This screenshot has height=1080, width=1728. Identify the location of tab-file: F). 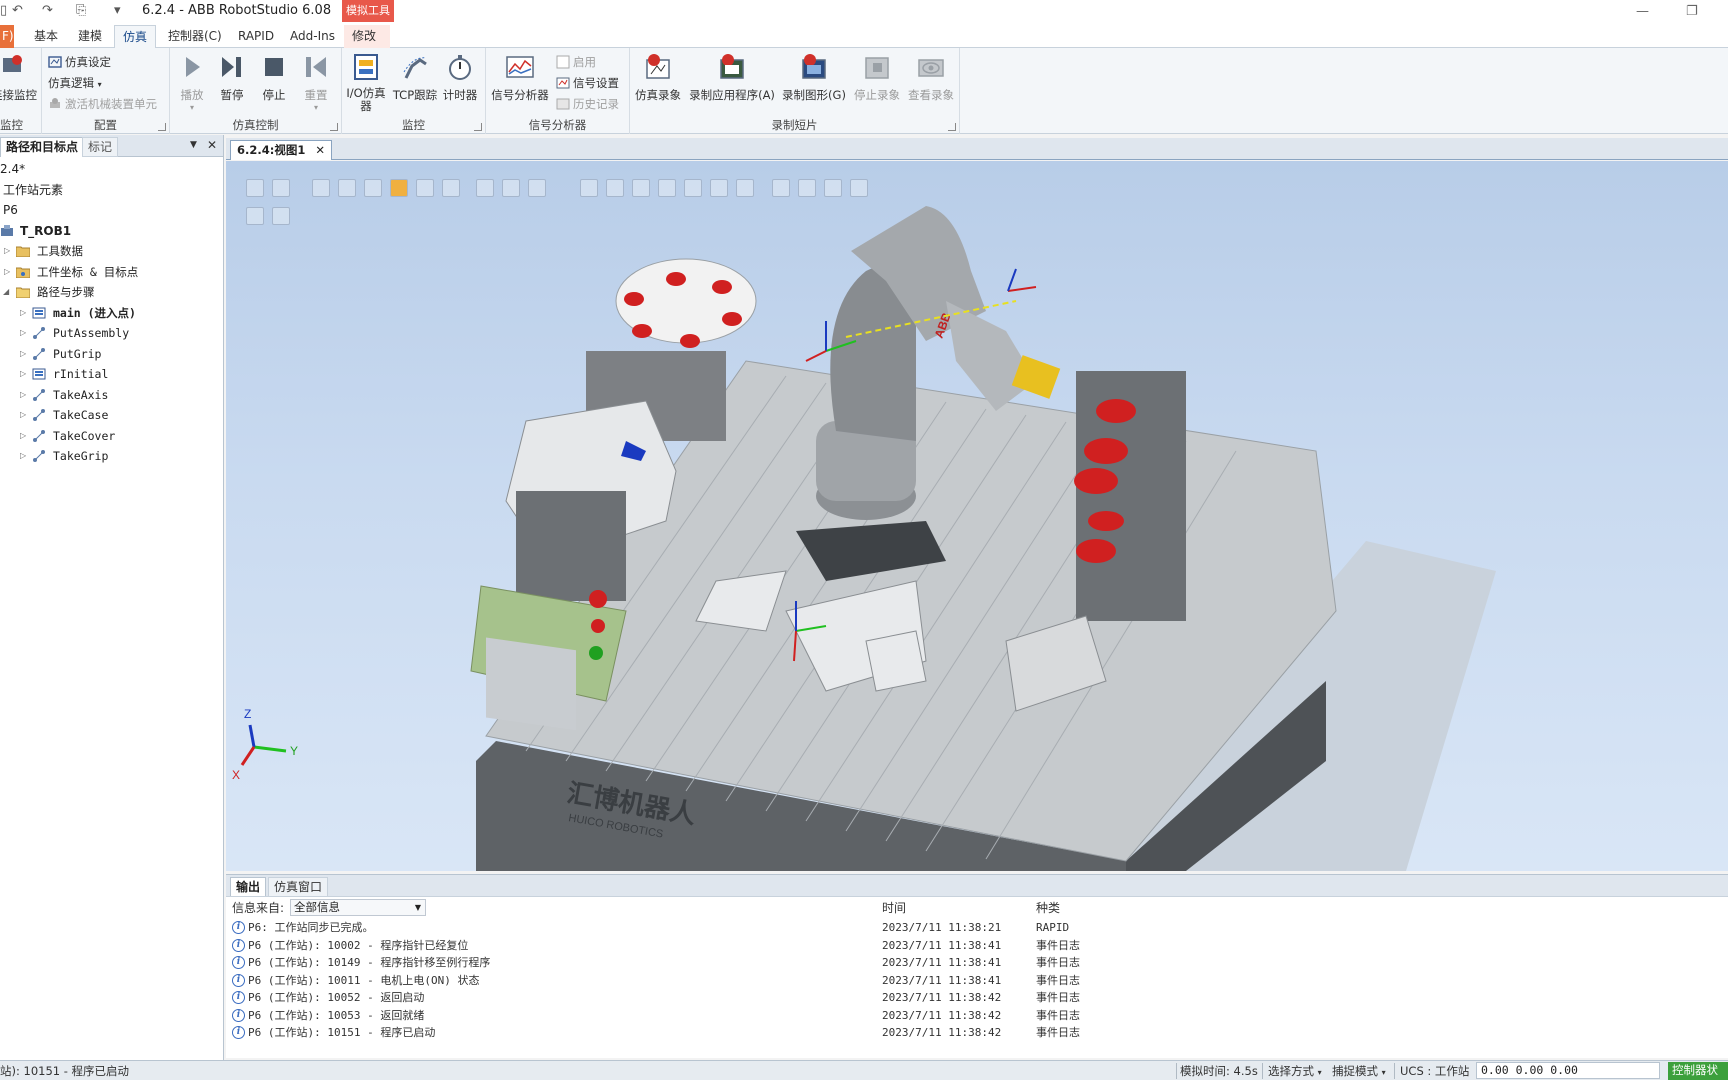
(7, 36).